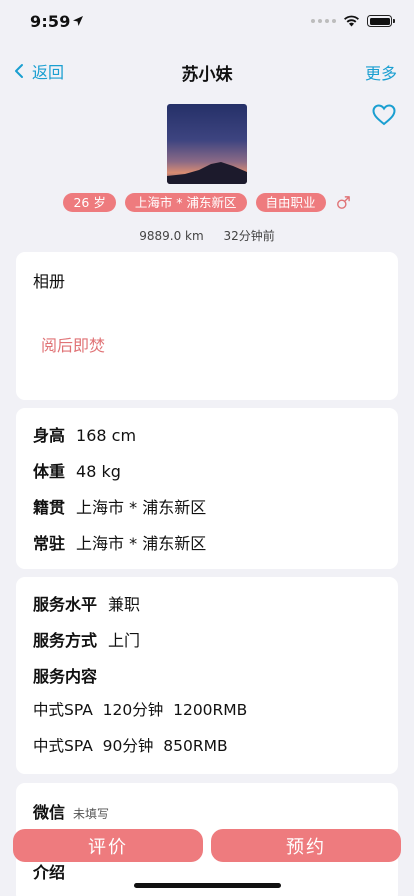  What do you see at coordinates (140, 710) in the screenshot?
I see `service-item: 中式SPA 120分钟 1200RMB` at bounding box center [140, 710].